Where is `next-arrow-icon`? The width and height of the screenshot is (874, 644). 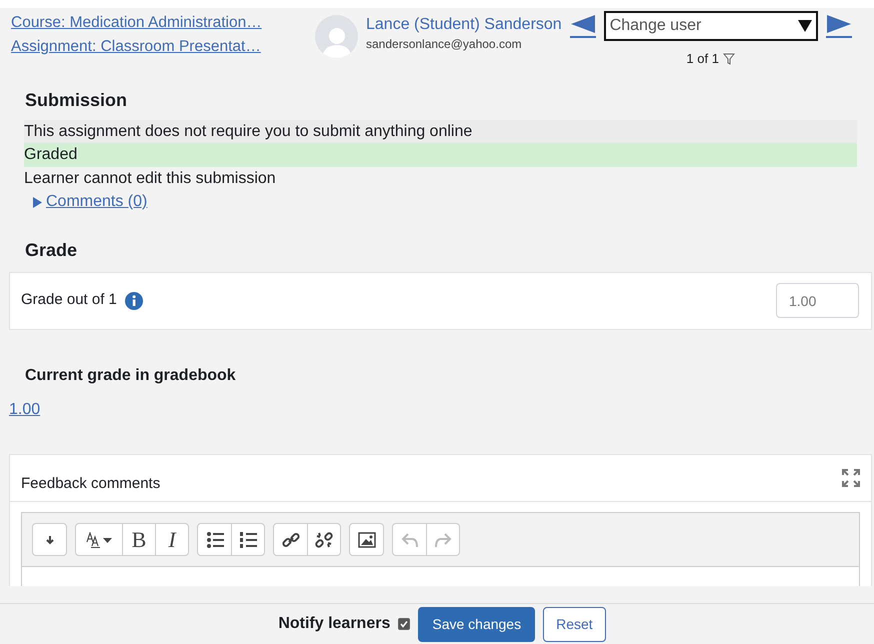
next-arrow-icon is located at coordinates (839, 26).